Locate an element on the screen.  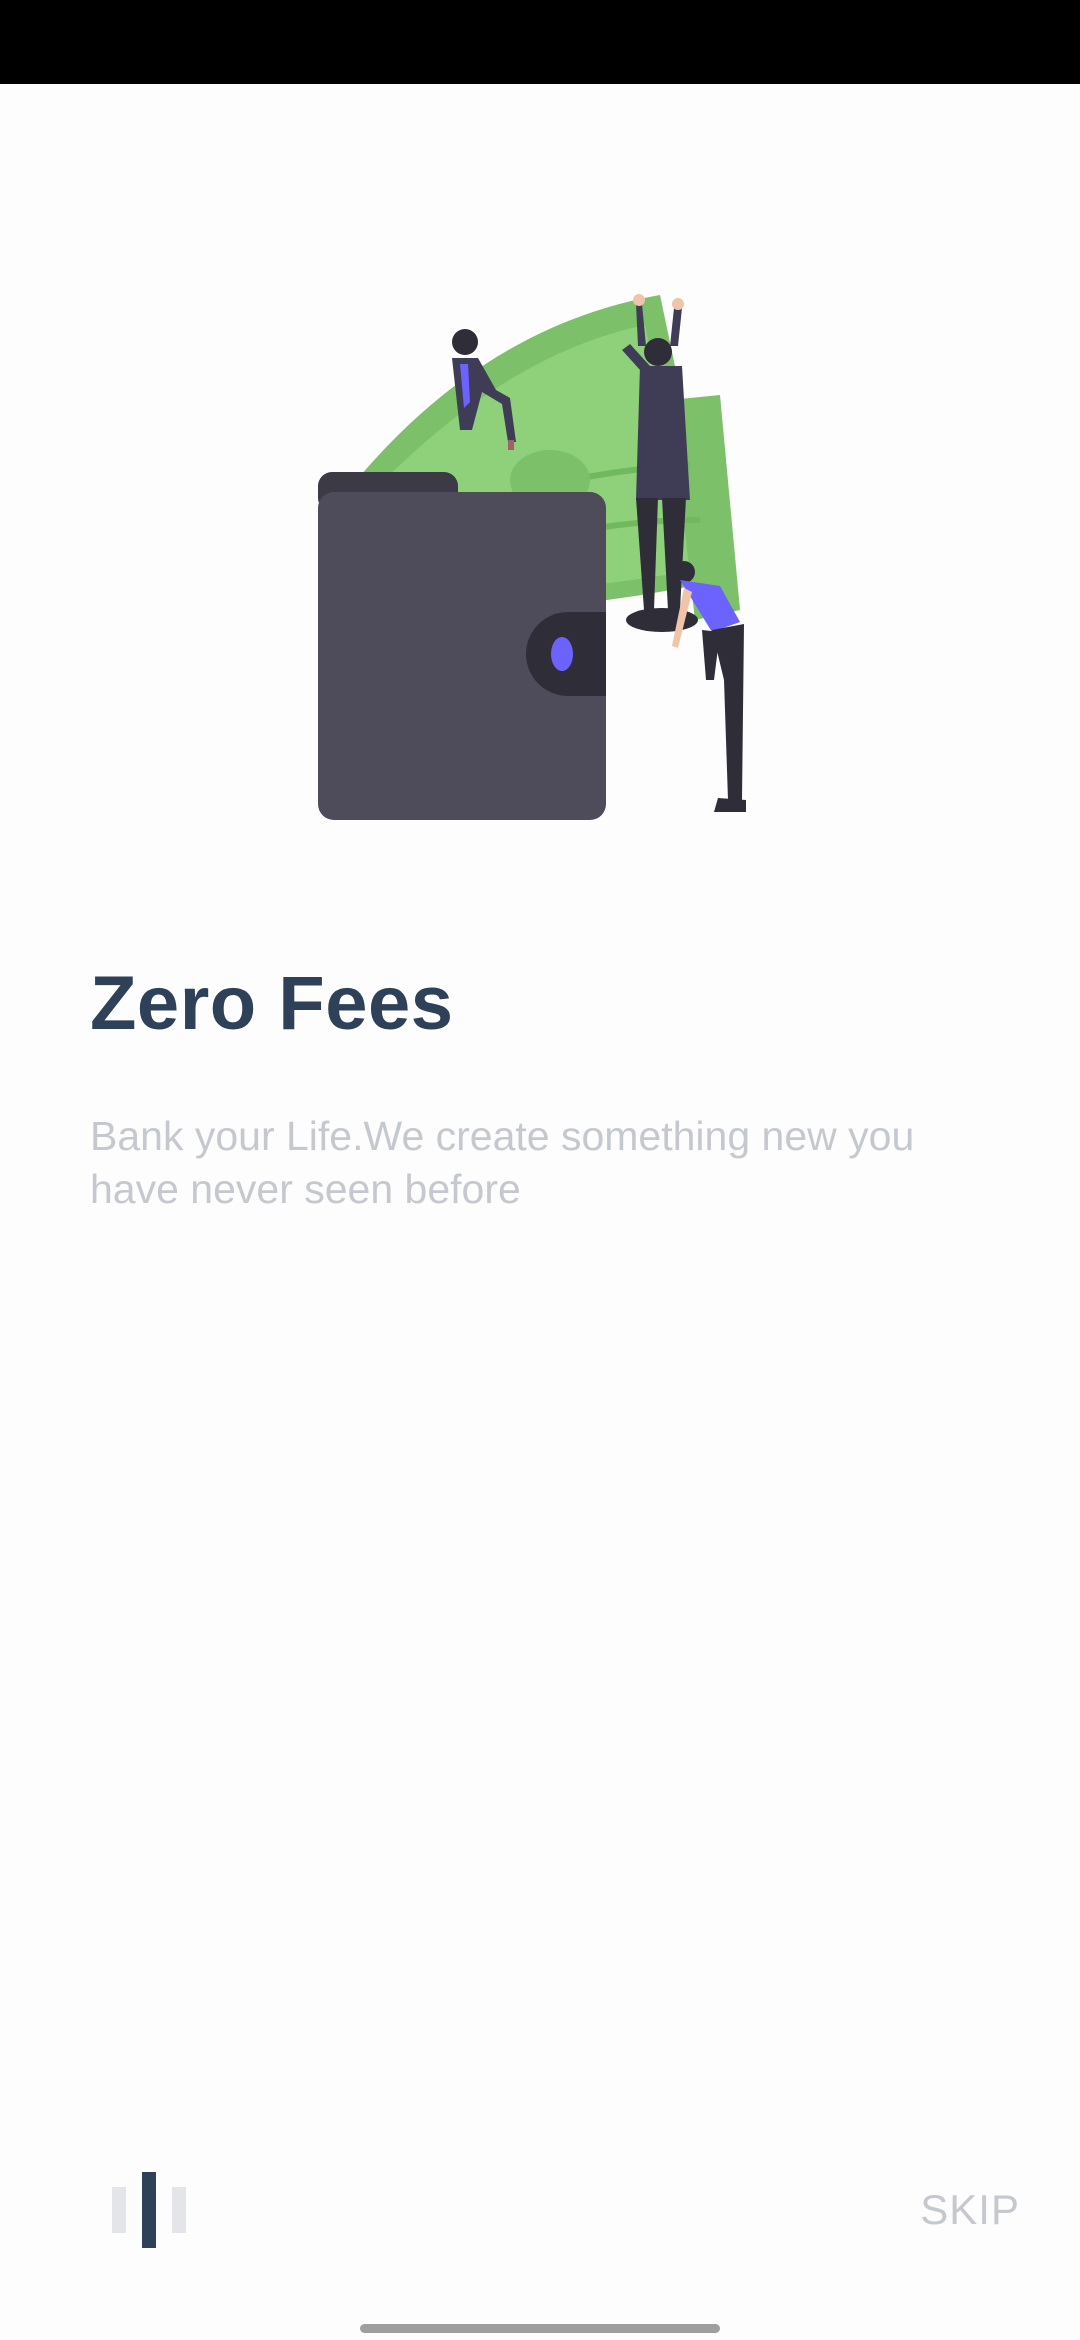
page-indicator is located at coordinates (149, 2210).